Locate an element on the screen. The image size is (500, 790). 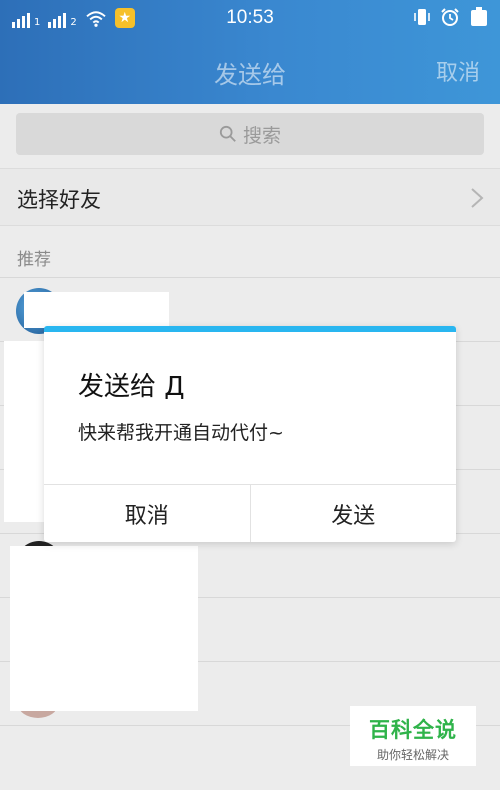
status-bar: 1 2 ★ 10:53 is located at coordinates (250, 18).